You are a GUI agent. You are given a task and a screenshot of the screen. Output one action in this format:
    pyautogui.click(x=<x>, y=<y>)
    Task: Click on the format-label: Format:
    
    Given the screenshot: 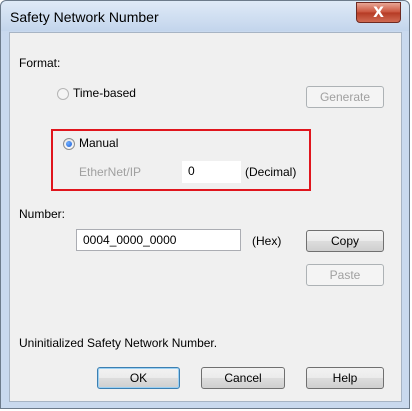 What is the action you would take?
    pyautogui.click(x=40, y=63)
    